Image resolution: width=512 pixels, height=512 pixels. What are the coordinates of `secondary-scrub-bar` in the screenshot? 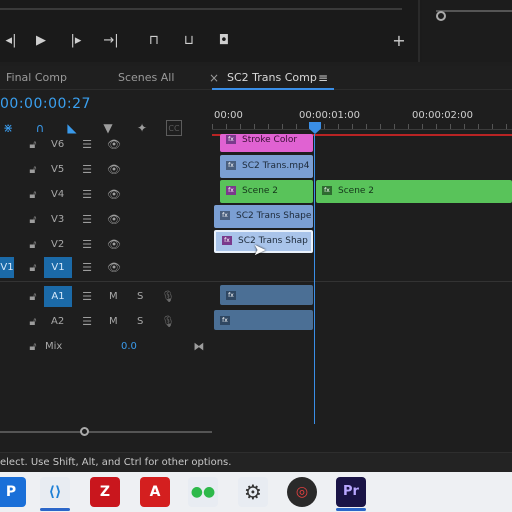 It's located at (474, 11).